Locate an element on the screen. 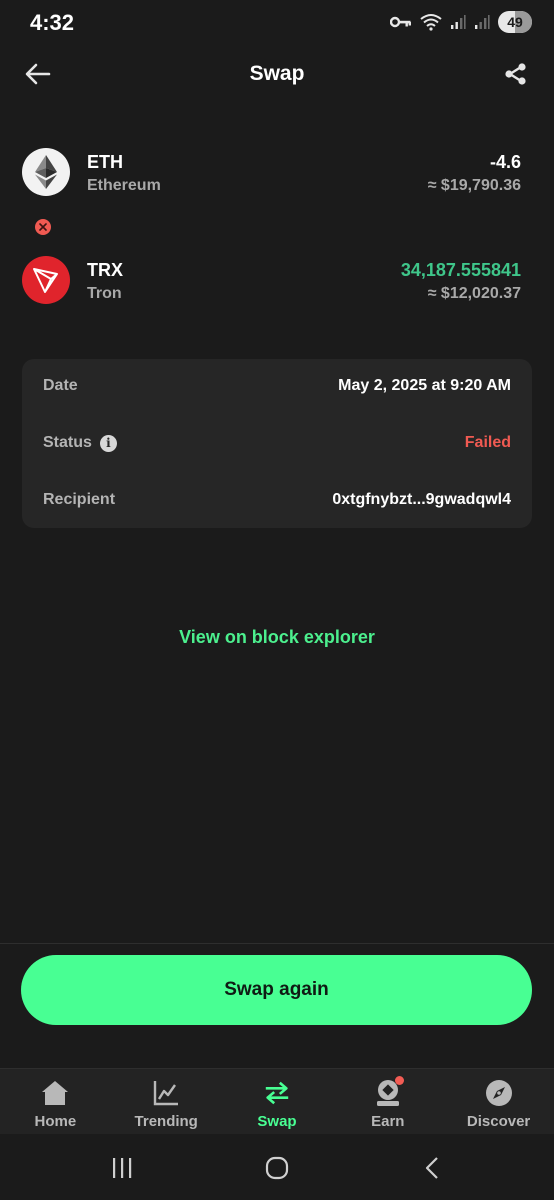 This screenshot has width=554, height=1200. status-value: Failed is located at coordinates (487, 442).